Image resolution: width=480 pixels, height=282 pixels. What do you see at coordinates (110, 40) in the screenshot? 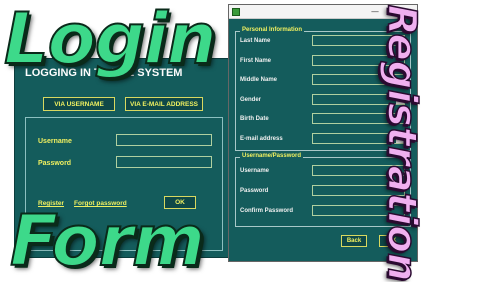
I see `login-banner: Login` at bounding box center [110, 40].